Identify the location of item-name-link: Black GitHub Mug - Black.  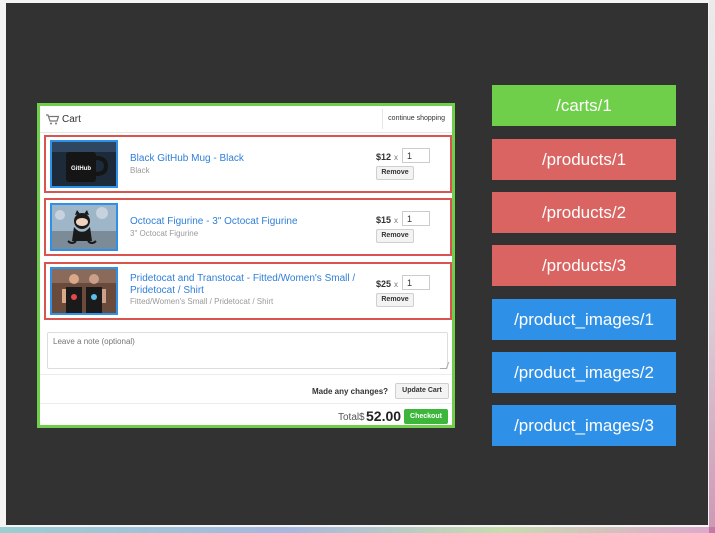
(250, 159).